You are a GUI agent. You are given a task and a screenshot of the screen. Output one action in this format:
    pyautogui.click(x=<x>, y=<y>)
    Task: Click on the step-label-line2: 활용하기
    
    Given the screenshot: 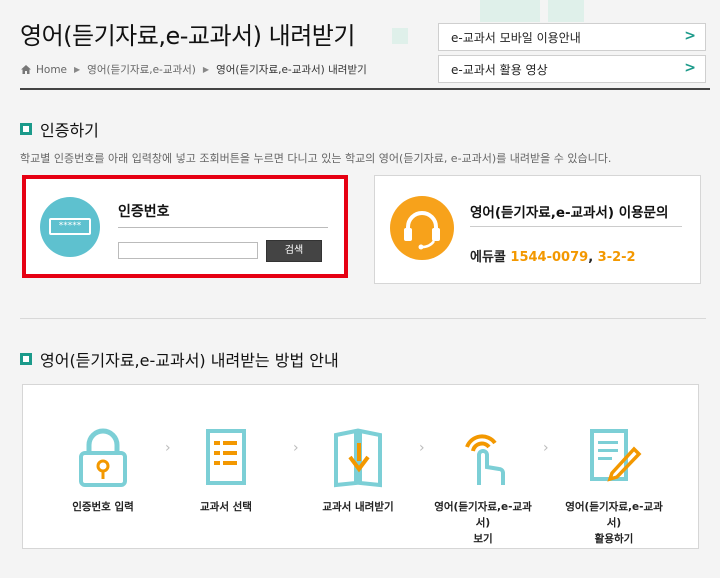 What is the action you would take?
    pyautogui.click(x=614, y=539)
    